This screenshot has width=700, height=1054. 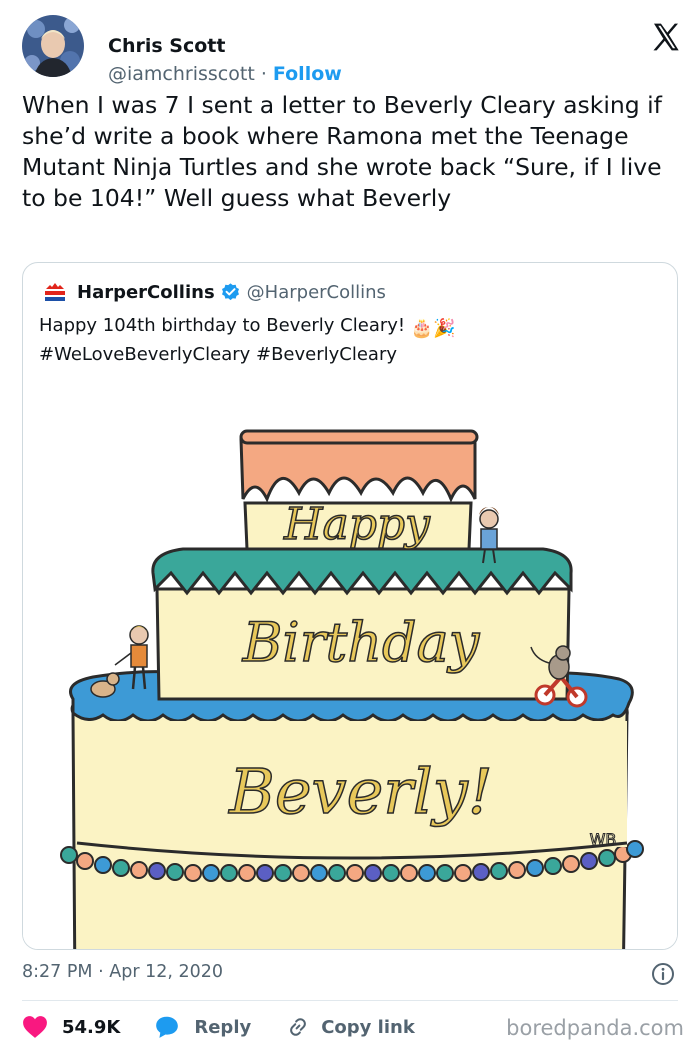 What do you see at coordinates (666, 37) in the screenshot?
I see `x-logo-icon` at bounding box center [666, 37].